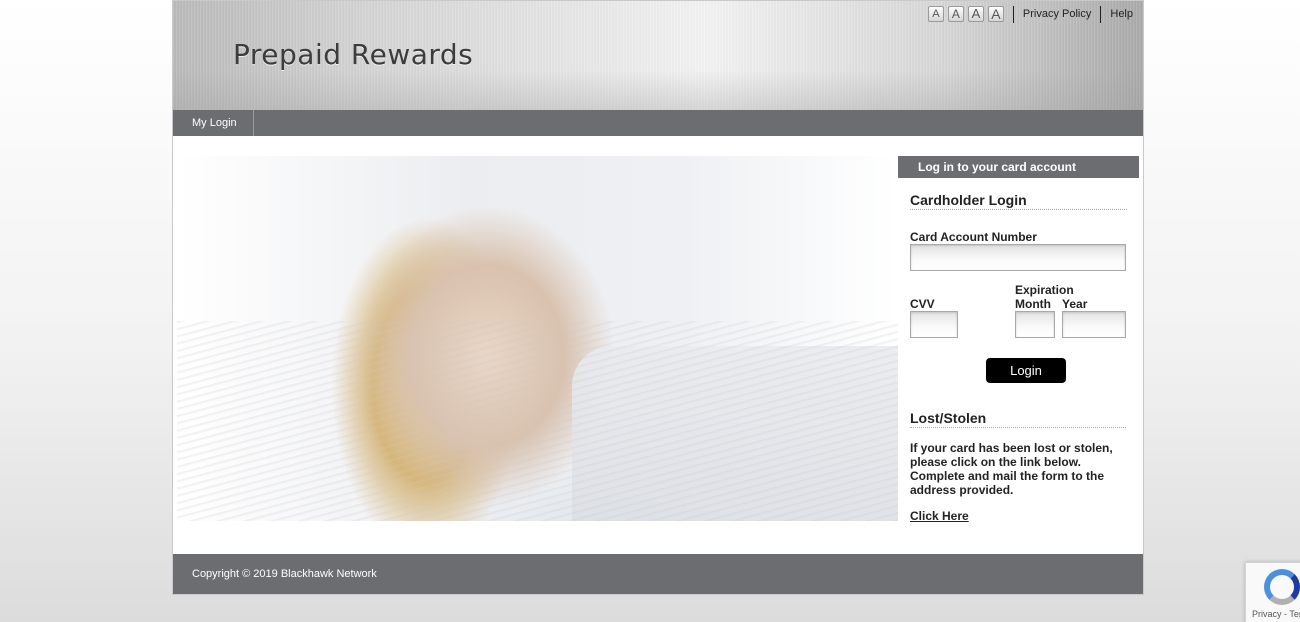 The height and width of the screenshot is (622, 1300). Describe the element at coordinates (1018, 201) in the screenshot. I see `cardholder-login-title: Cardholder Login` at that location.